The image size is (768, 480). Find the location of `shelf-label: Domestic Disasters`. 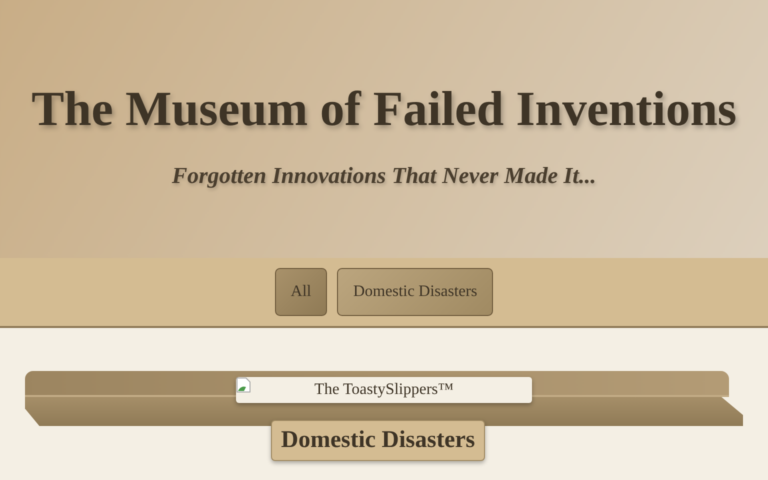

shelf-label: Domestic Disasters is located at coordinates (378, 440).